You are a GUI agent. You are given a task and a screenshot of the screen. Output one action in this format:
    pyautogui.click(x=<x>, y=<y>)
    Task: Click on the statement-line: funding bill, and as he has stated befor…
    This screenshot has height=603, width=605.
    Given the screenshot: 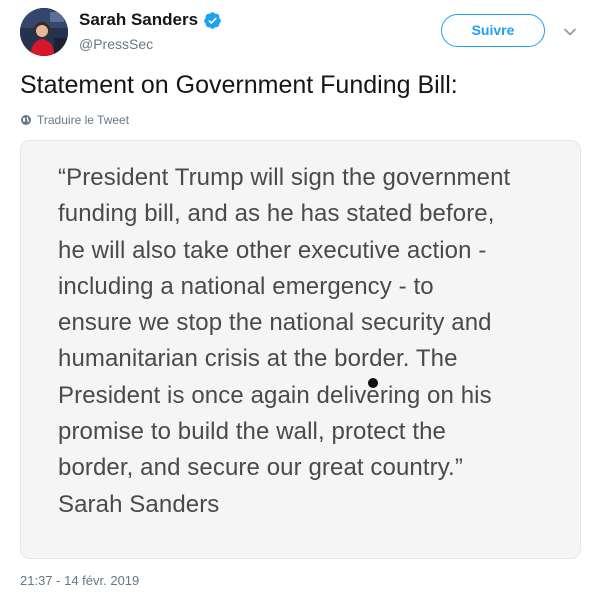 What is the action you would take?
    pyautogui.click(x=276, y=214)
    